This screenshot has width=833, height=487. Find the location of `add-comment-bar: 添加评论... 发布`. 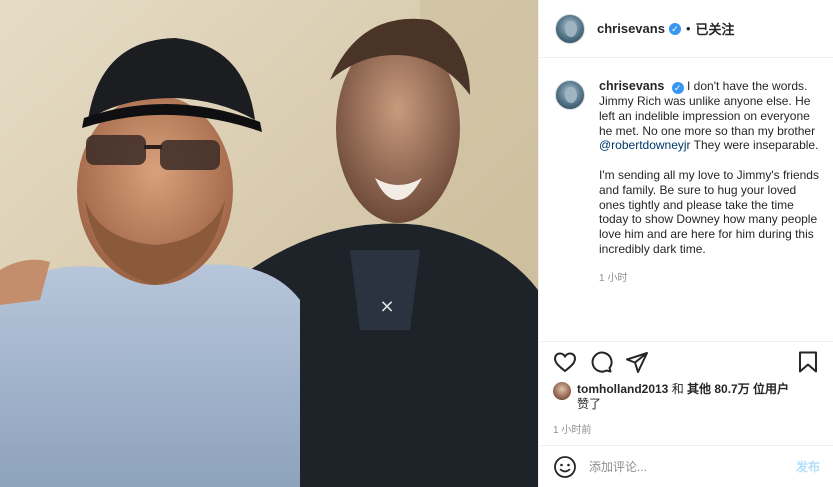

add-comment-bar: 添加评论... 发布 is located at coordinates (686, 466).